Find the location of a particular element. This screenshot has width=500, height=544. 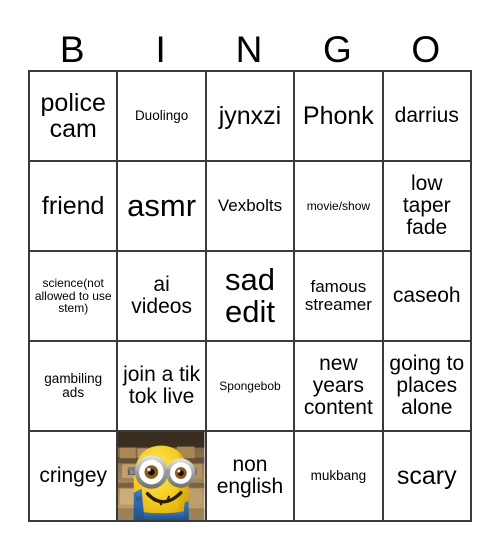

header-letter-n: N is located at coordinates (249, 49).